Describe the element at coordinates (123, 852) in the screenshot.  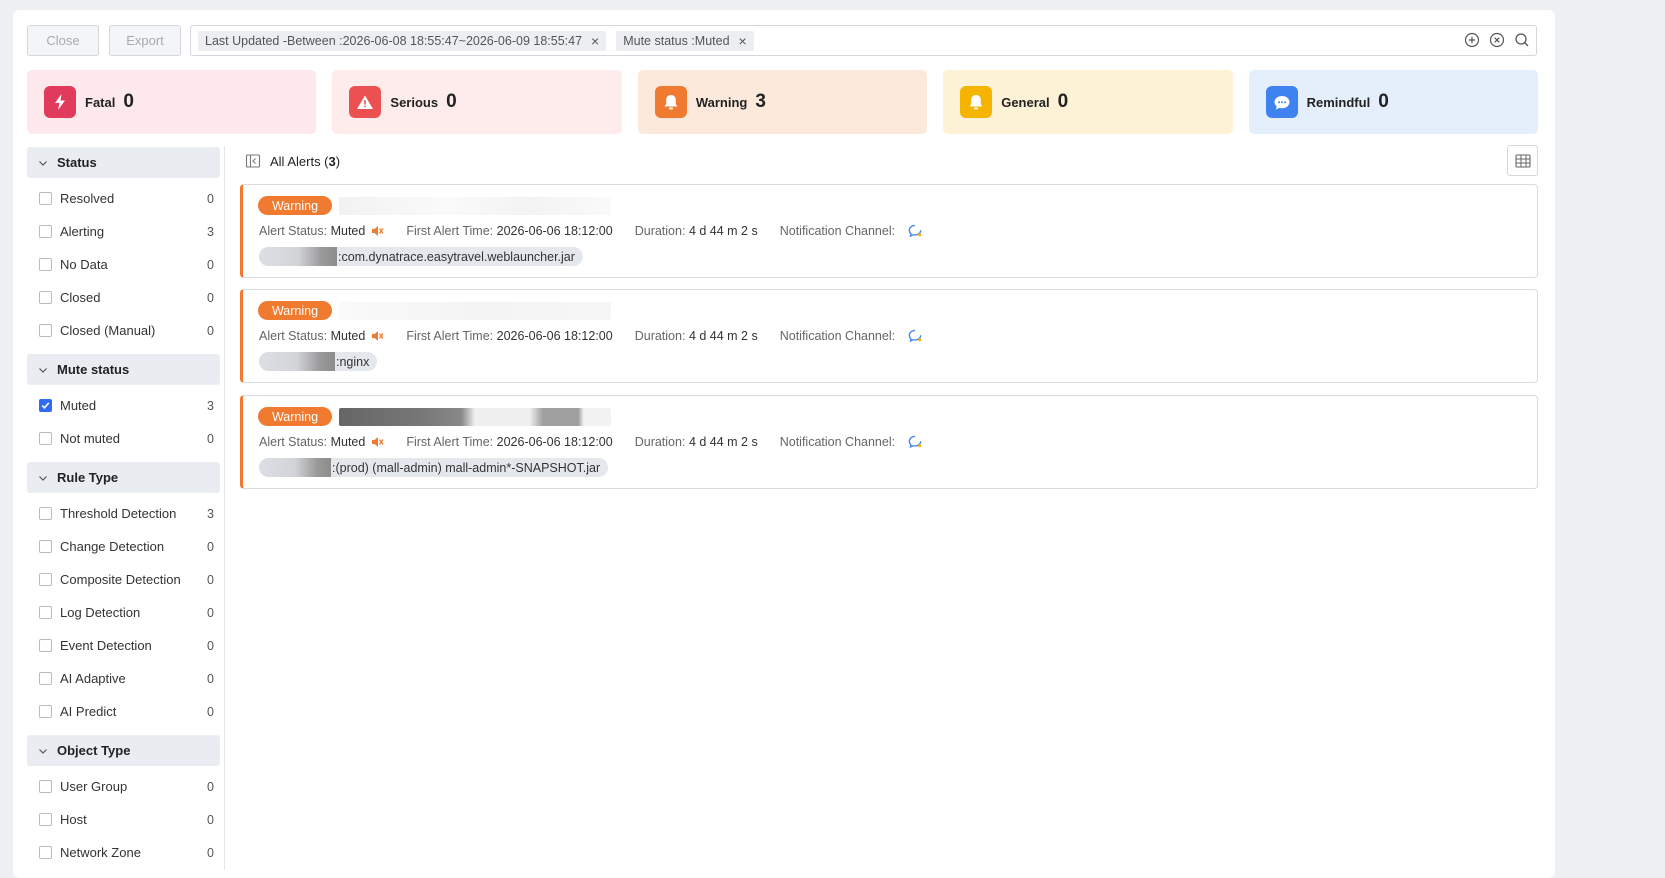
I see `facet-item-network-zone: Network Zone 0` at that location.